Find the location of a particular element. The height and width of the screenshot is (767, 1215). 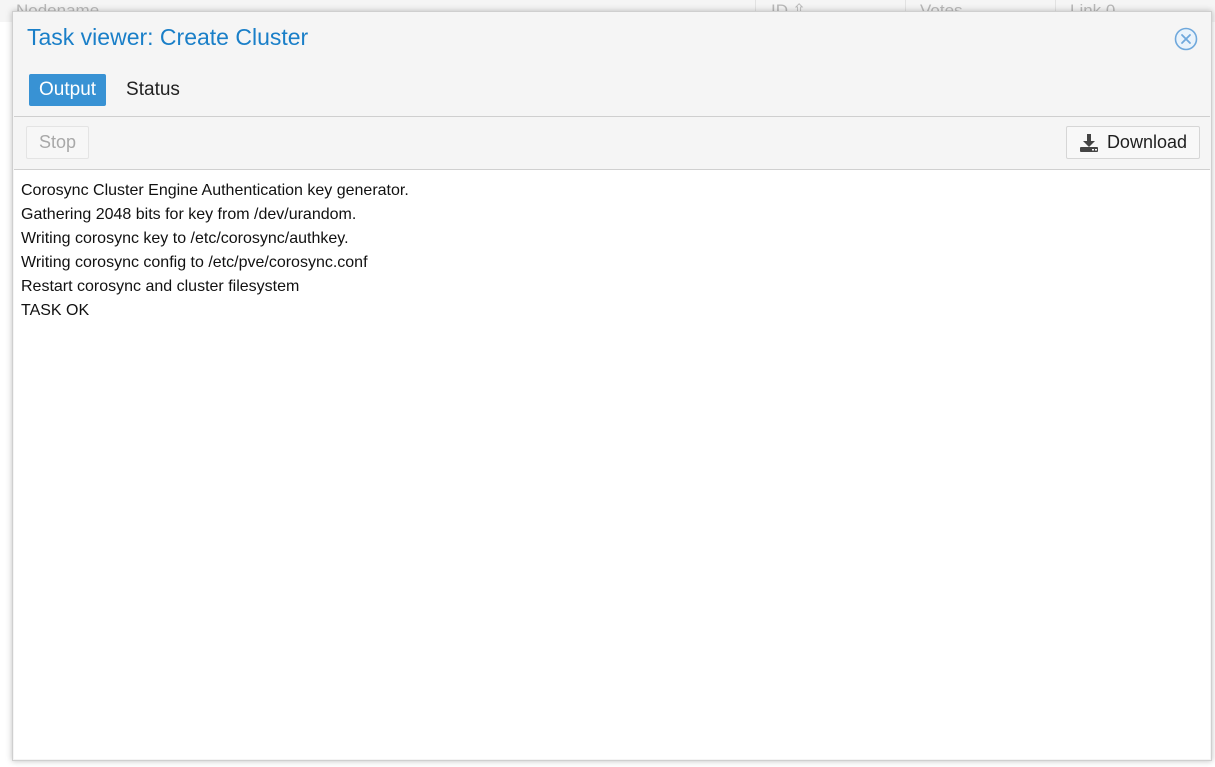

close-button is located at coordinates (1186, 39).